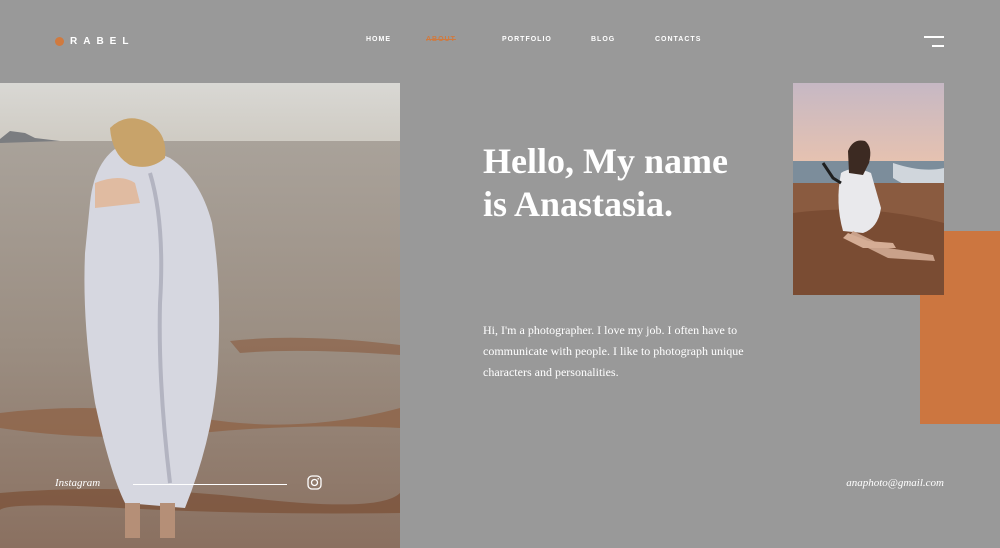 Image resolution: width=1000 pixels, height=548 pixels. I want to click on nav-contacts: CONTACTS, so click(678, 39).